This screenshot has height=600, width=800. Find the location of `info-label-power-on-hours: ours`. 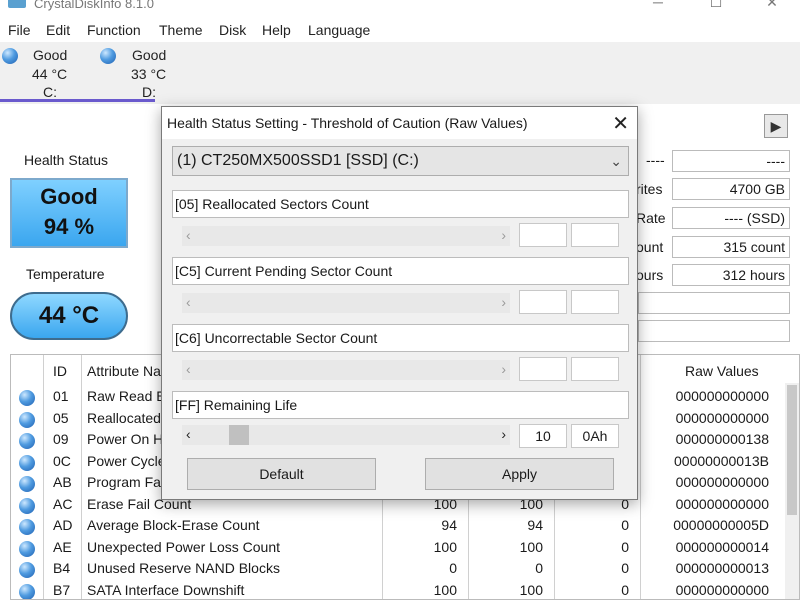

info-label-power-on-hours: ours is located at coordinates (650, 275).